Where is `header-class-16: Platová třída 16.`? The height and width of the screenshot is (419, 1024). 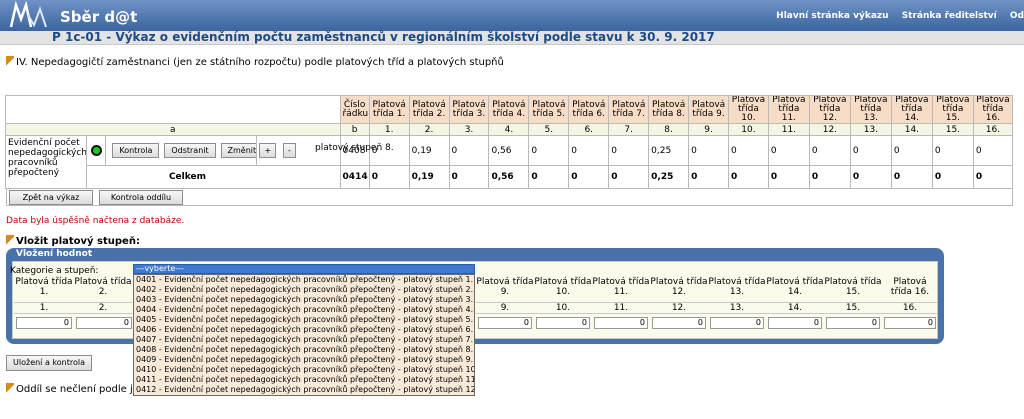
header-class-16: Platová třída 16. is located at coordinates (993, 109).